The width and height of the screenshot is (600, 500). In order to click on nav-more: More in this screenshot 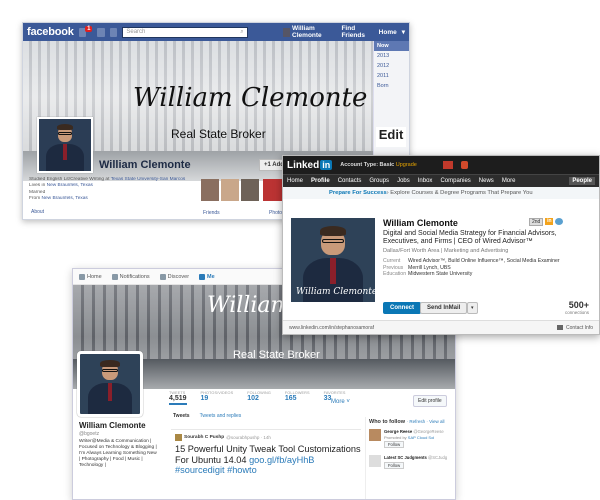, I will do `click(509, 181)`.